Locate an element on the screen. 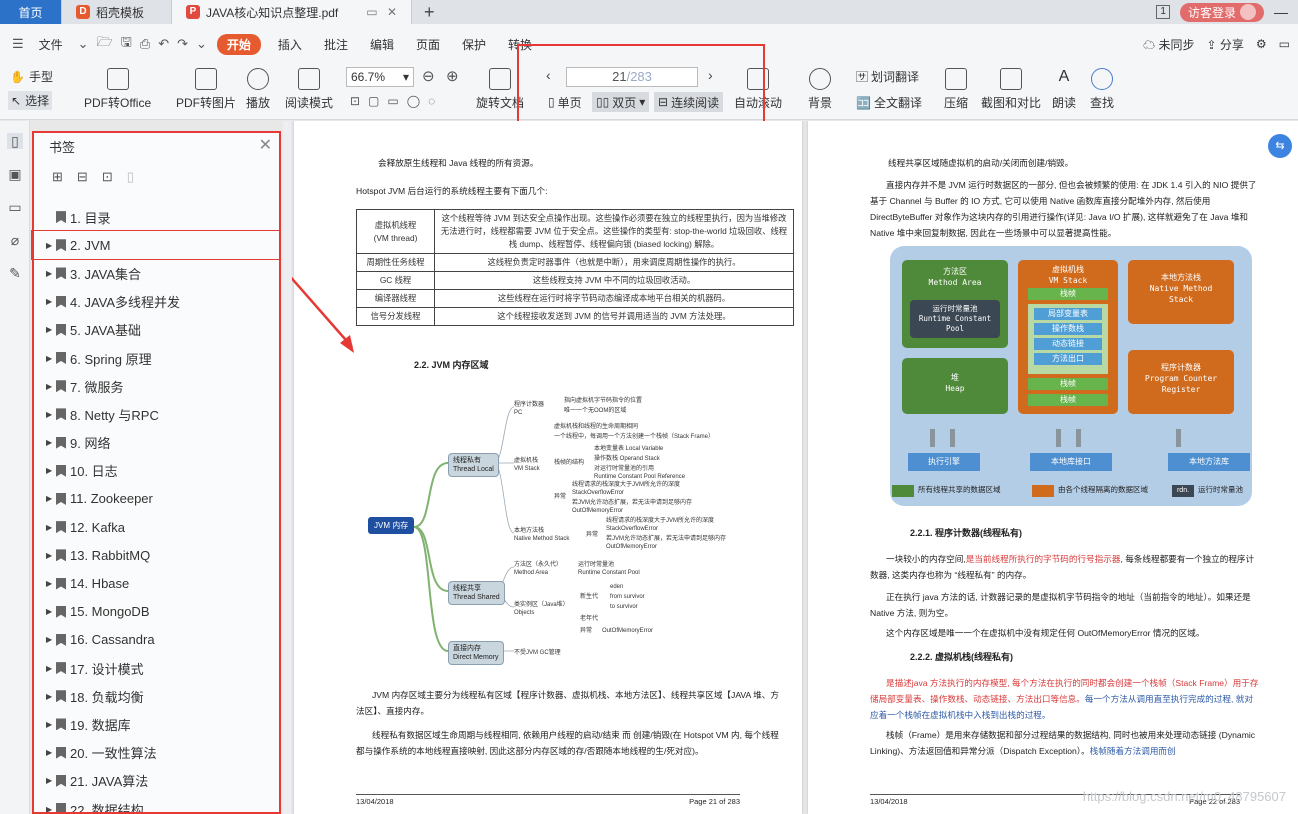  menu-convert: 转换 is located at coordinates (520, 44).